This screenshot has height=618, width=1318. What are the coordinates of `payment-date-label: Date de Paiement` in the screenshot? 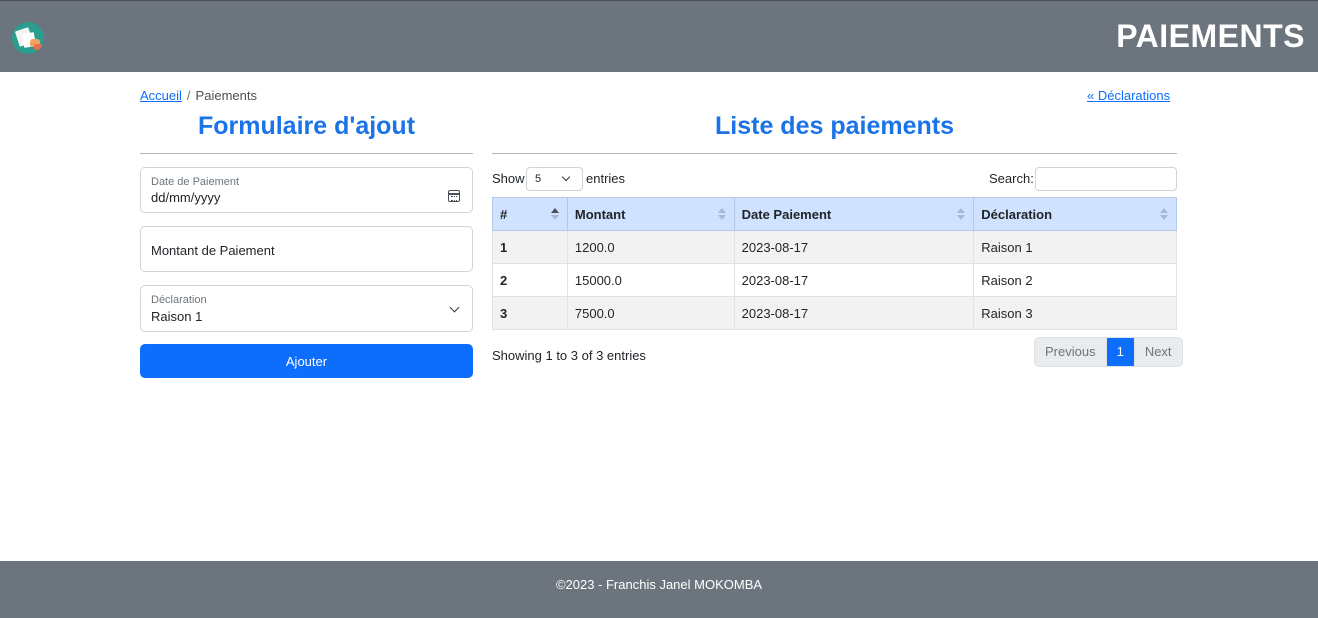 It's located at (195, 182).